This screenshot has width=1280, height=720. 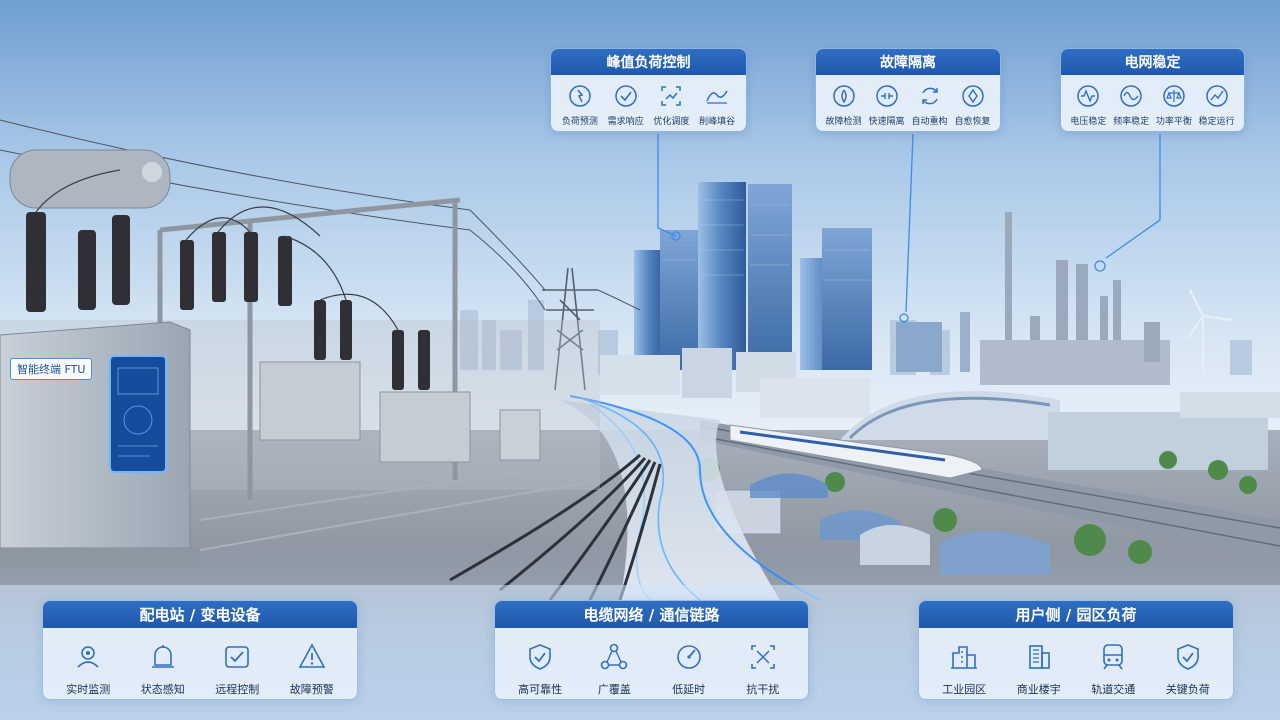 I want to click on item-low-latency: 低延时, so click(x=689, y=669).